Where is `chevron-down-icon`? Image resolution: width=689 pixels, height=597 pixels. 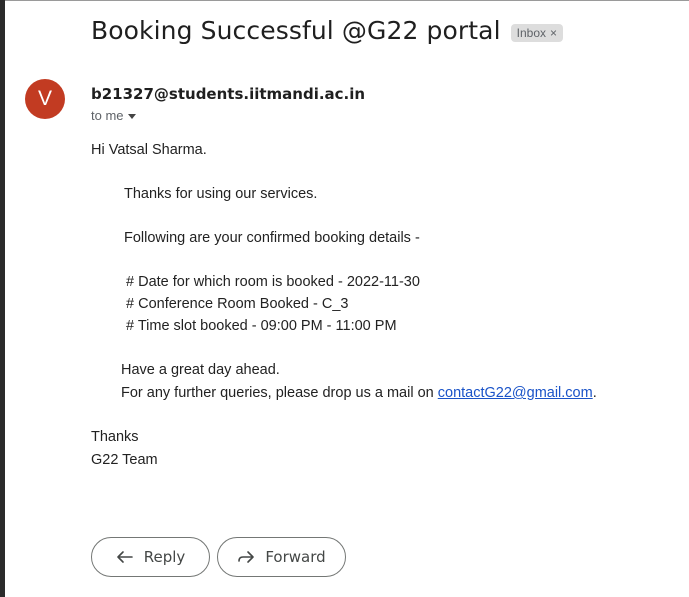 chevron-down-icon is located at coordinates (131, 116).